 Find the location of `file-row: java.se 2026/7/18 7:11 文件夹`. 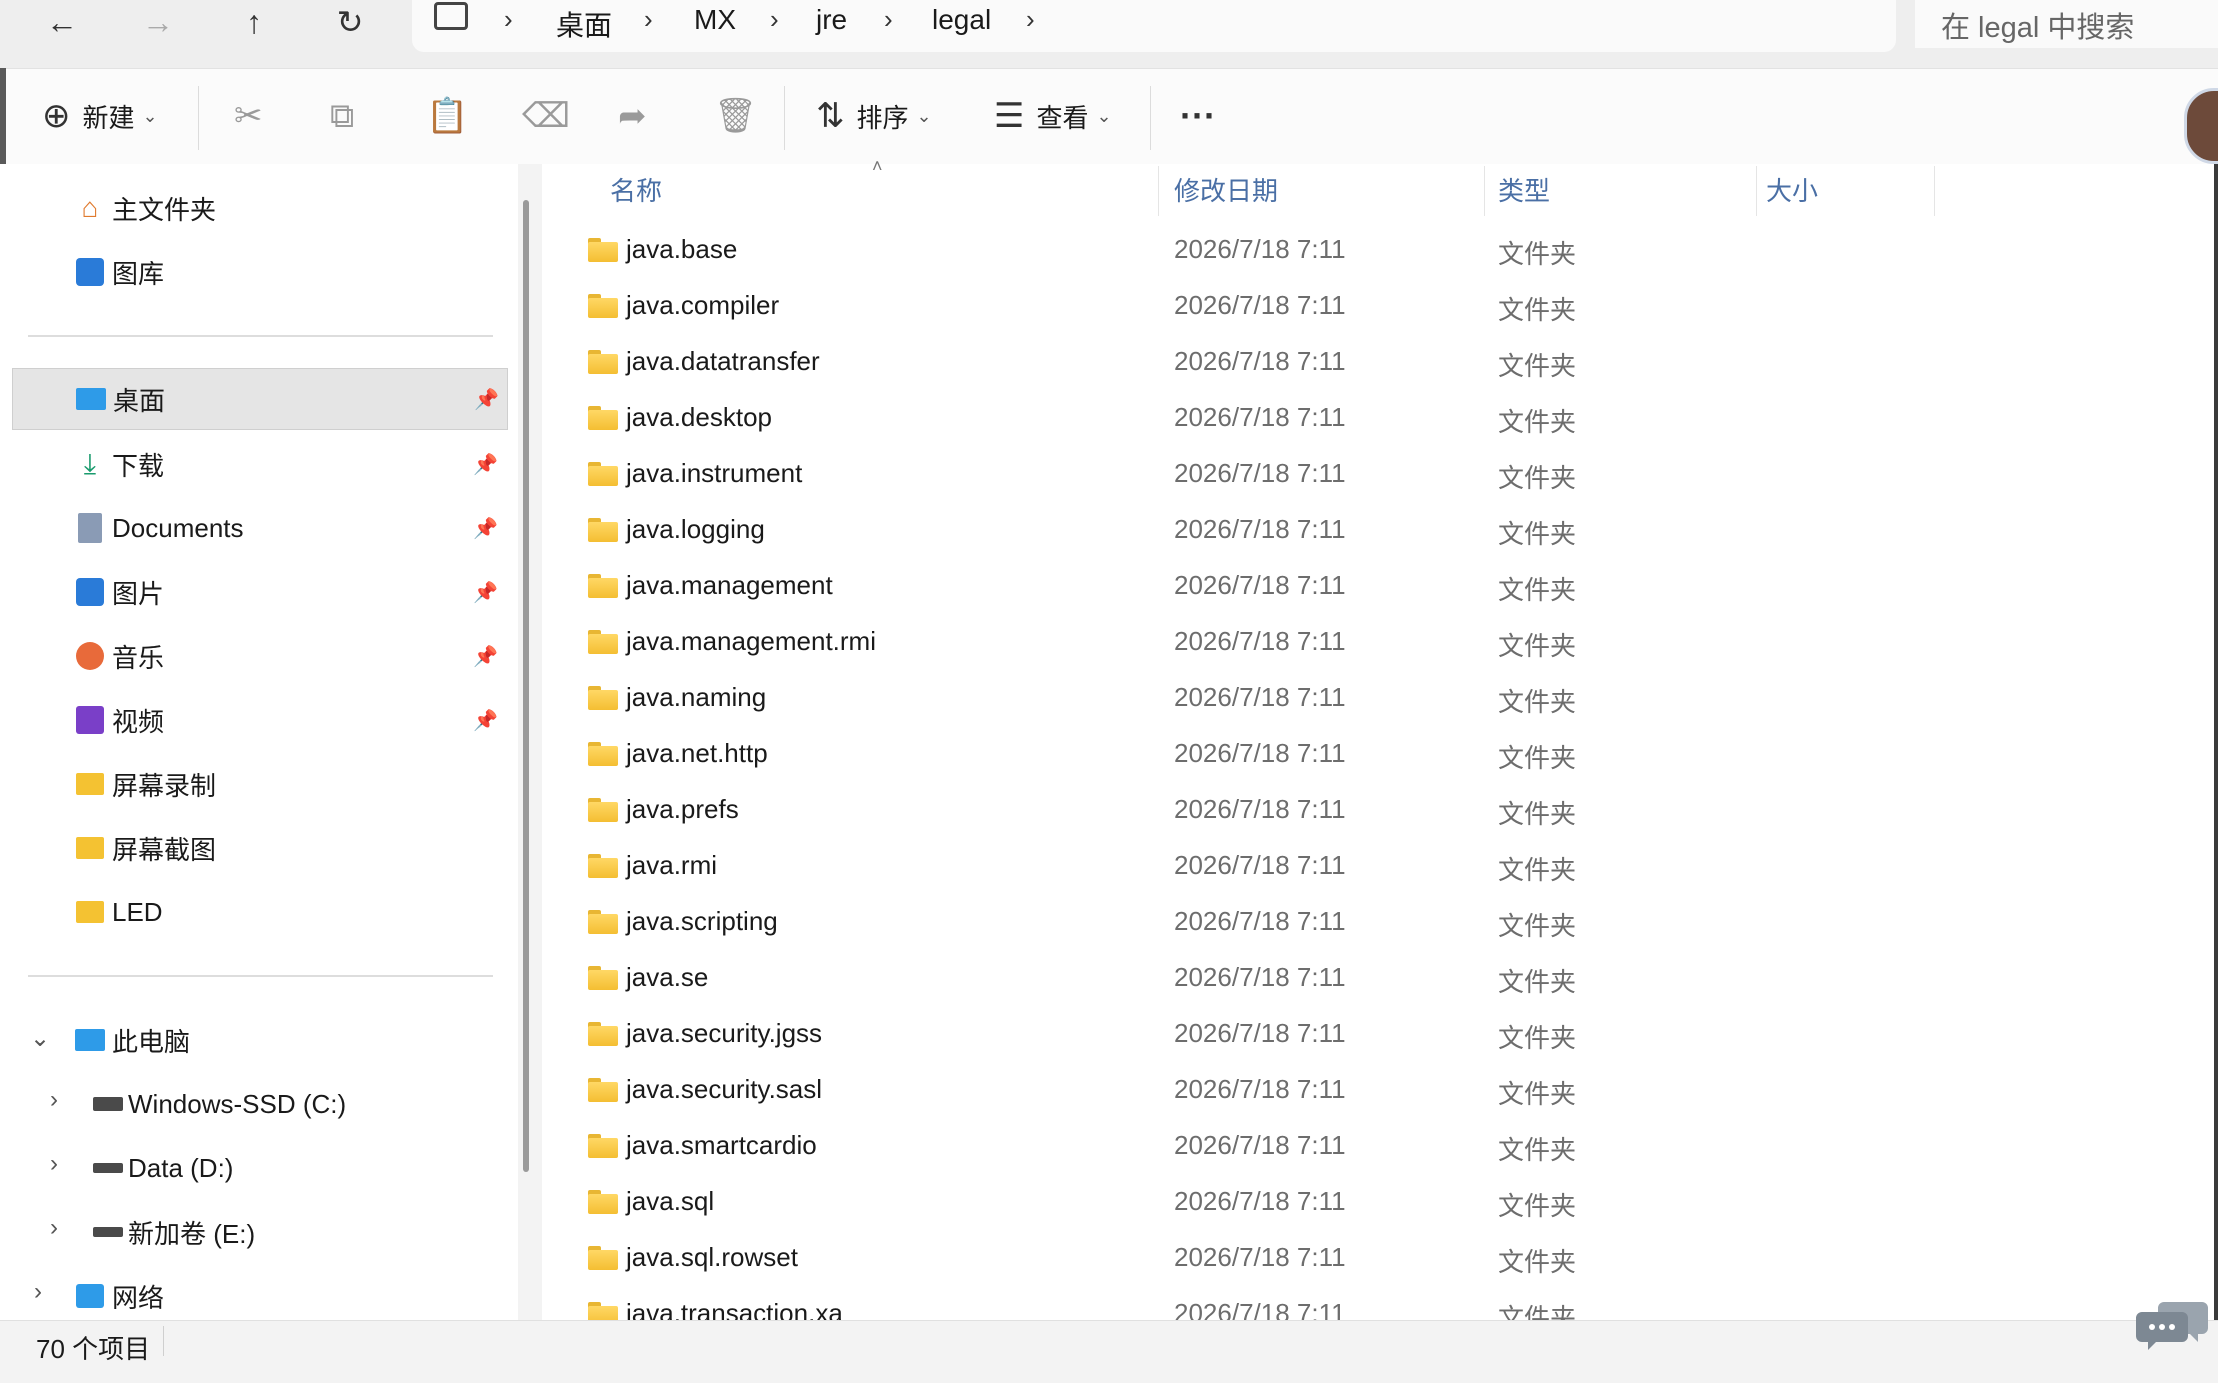

file-row: java.se 2026/7/18 7:11 文件夹 is located at coordinates (1180, 980).